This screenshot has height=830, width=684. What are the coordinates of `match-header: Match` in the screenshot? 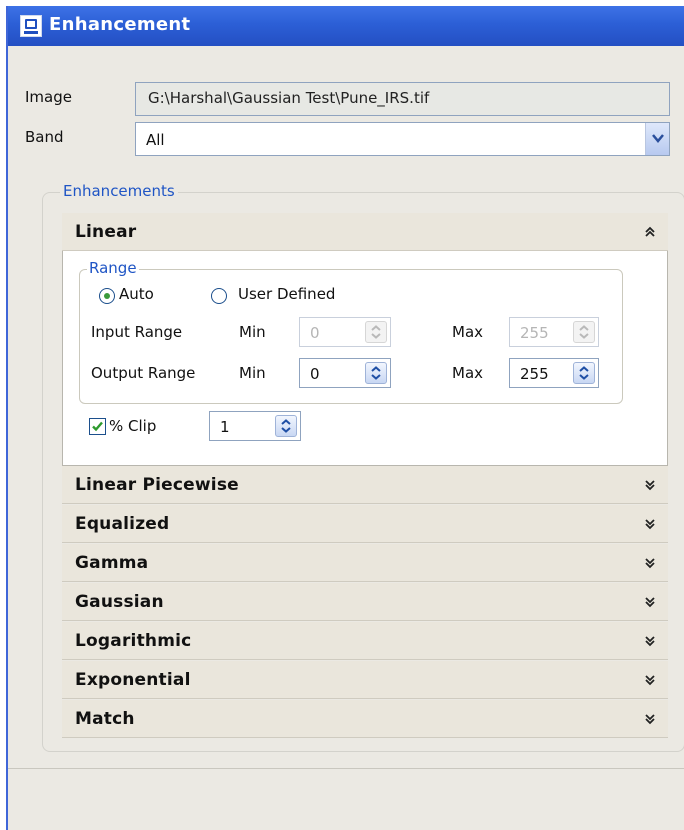 It's located at (365, 719).